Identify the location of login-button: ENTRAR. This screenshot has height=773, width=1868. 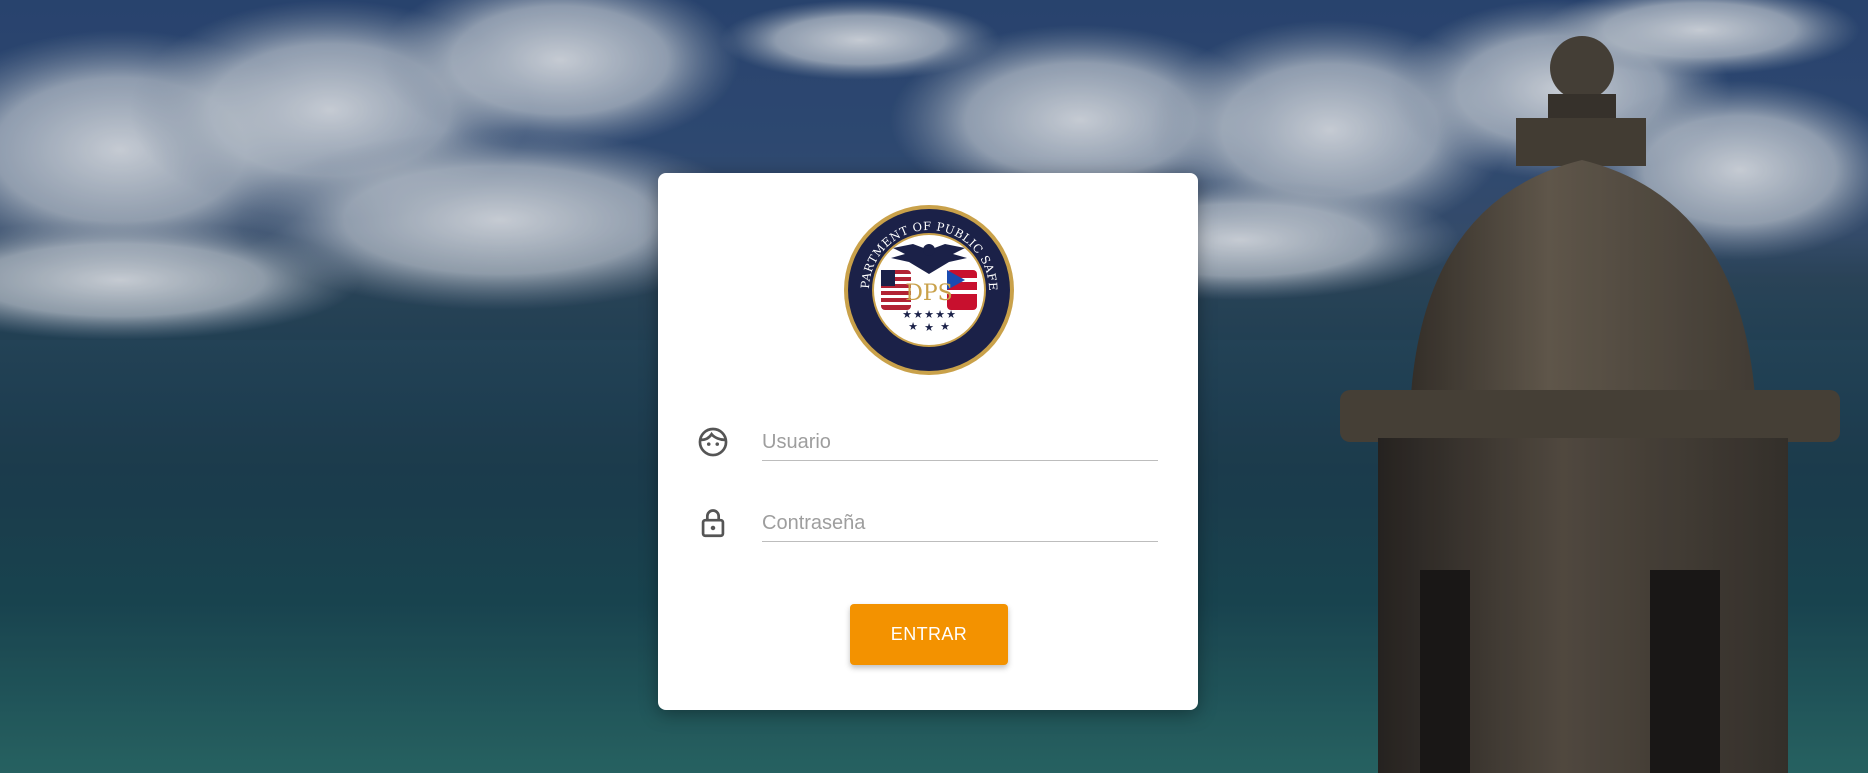
(929, 634).